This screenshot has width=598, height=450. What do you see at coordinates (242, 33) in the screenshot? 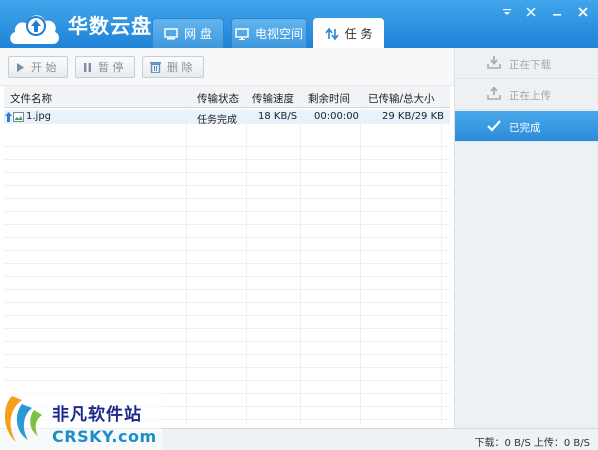
I see `tv-icon` at bounding box center [242, 33].